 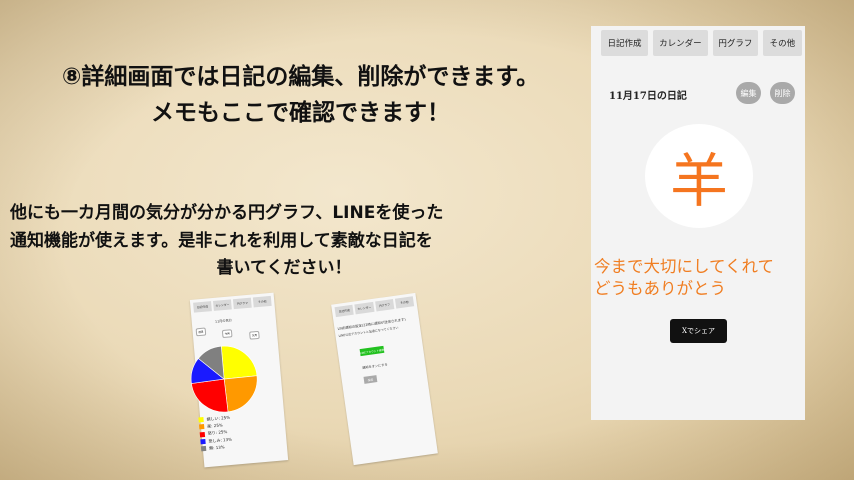 What do you see at coordinates (300, 112) in the screenshot?
I see `headline-line-2: メモもここで確認できます！` at bounding box center [300, 112].